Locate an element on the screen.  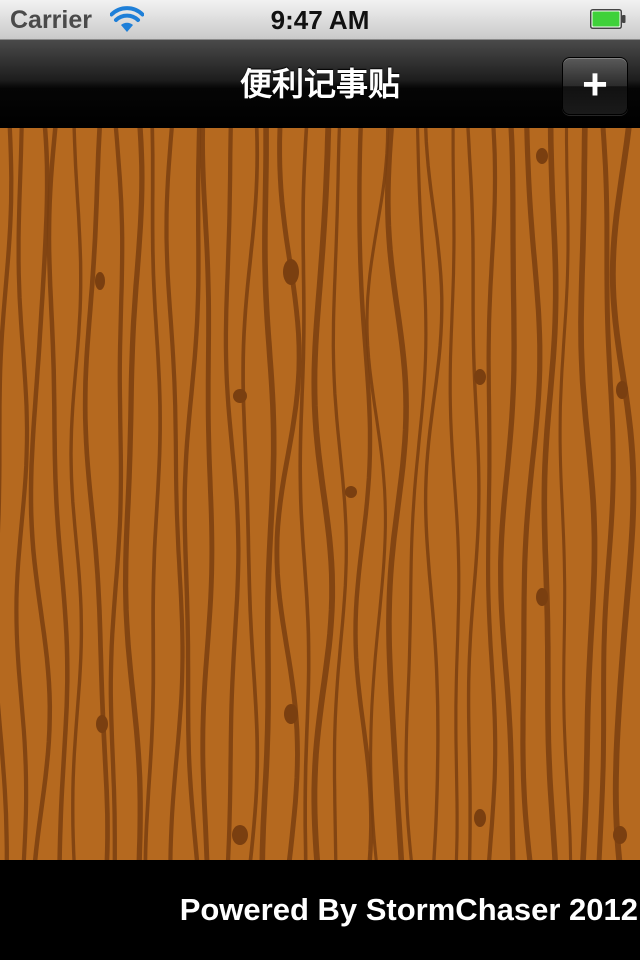
footer: Powered By StormChaser 2012 is located at coordinates (320, 910).